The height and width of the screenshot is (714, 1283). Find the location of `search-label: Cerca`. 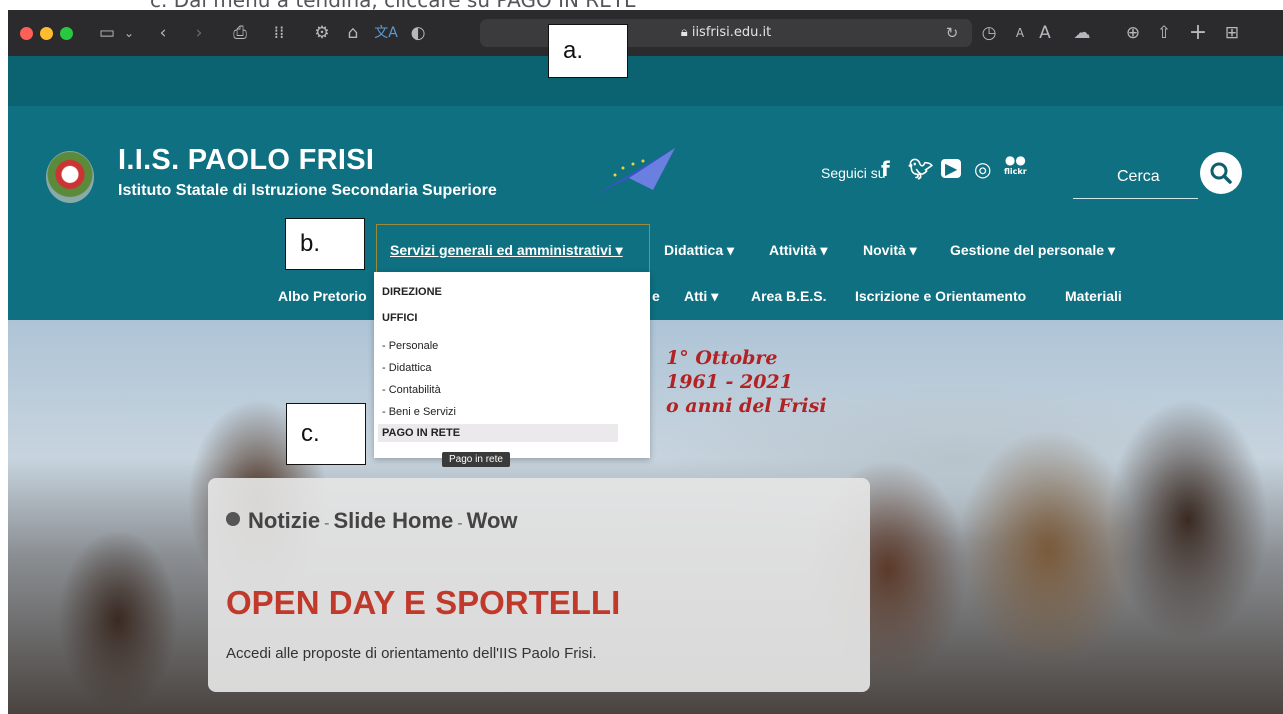

search-label: Cerca is located at coordinates (1138, 176).